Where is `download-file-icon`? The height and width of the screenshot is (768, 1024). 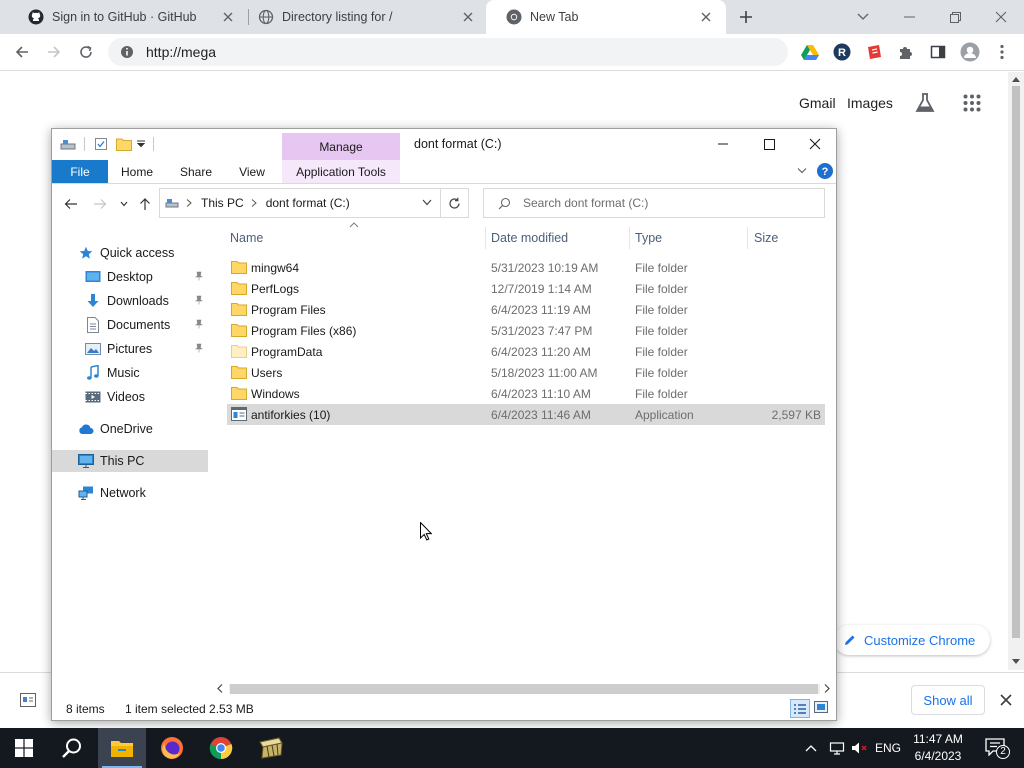 download-file-icon is located at coordinates (28, 700).